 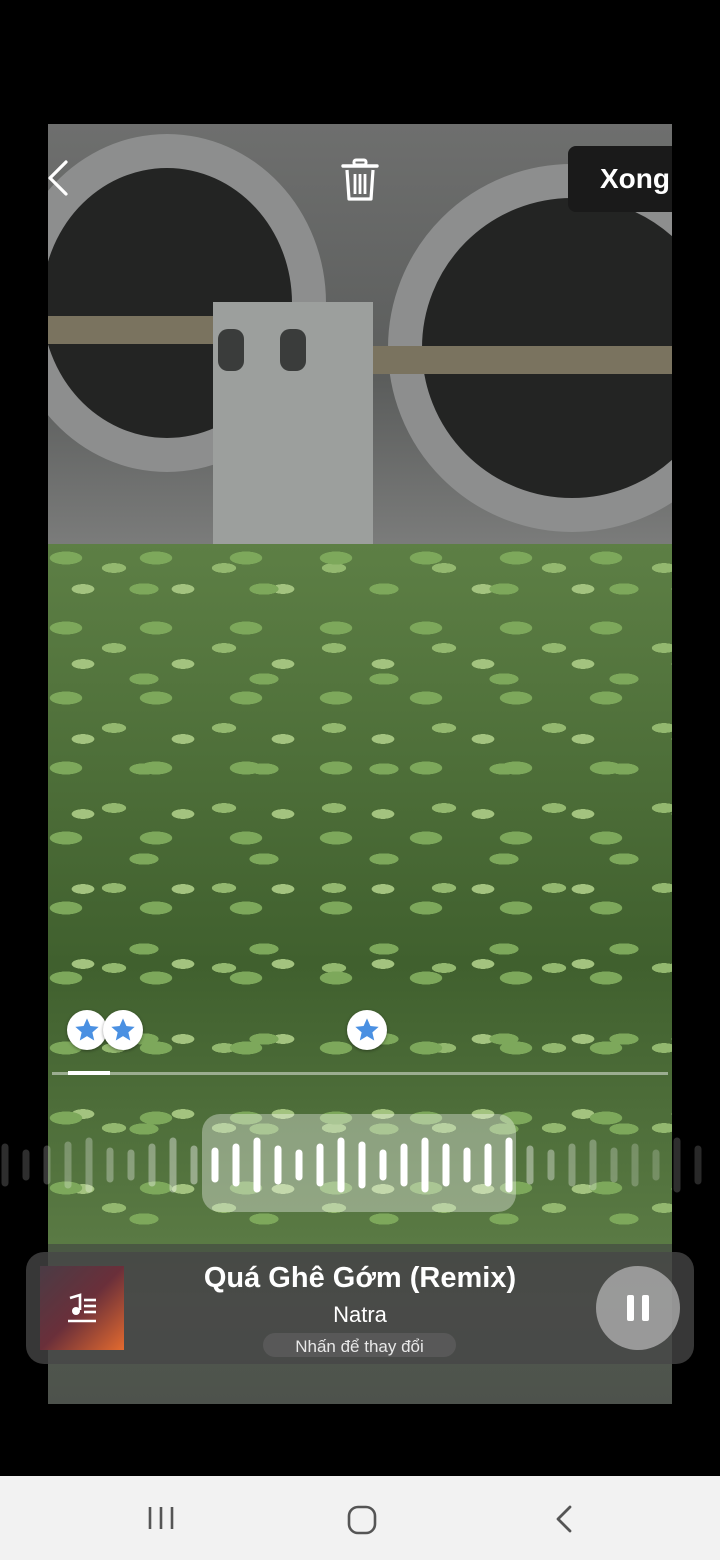 I want to click on timeline-progress, so click(x=89, y=1073).